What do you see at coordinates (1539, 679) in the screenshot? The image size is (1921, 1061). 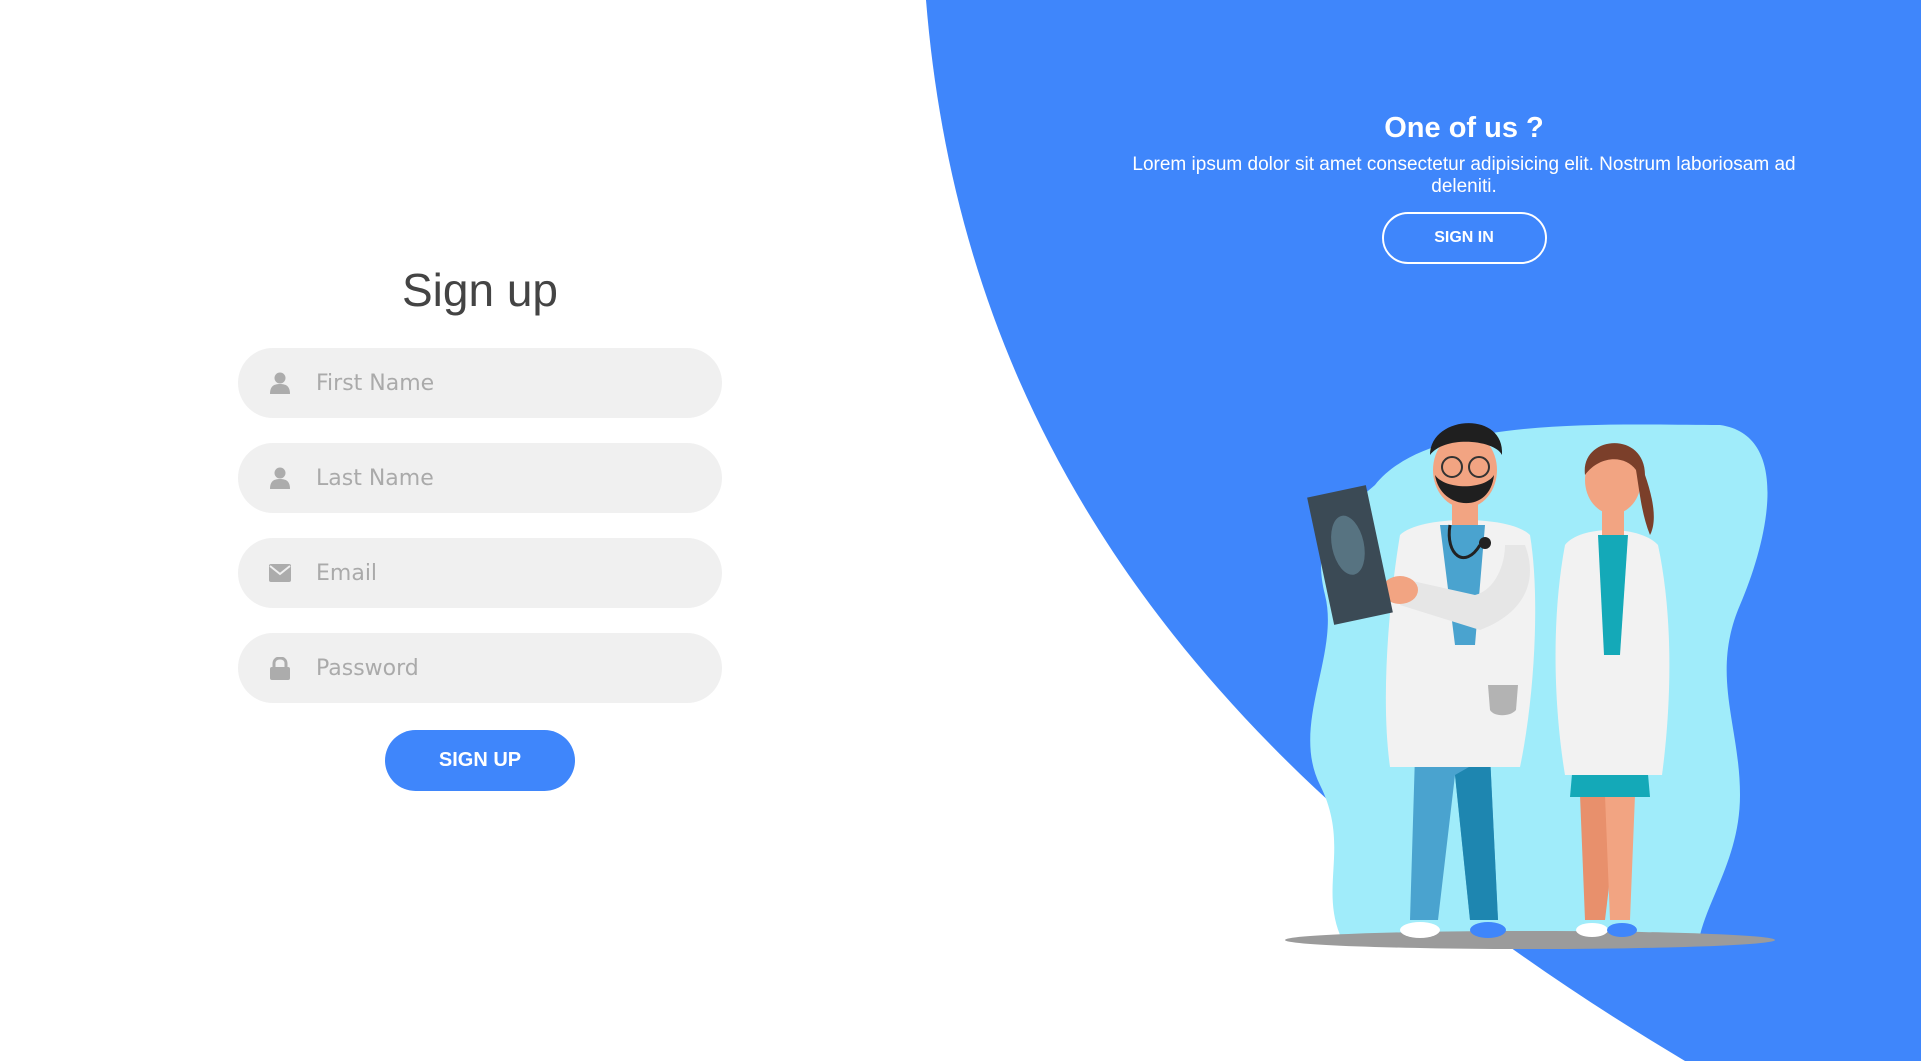 I see `illustration-blob` at bounding box center [1539, 679].